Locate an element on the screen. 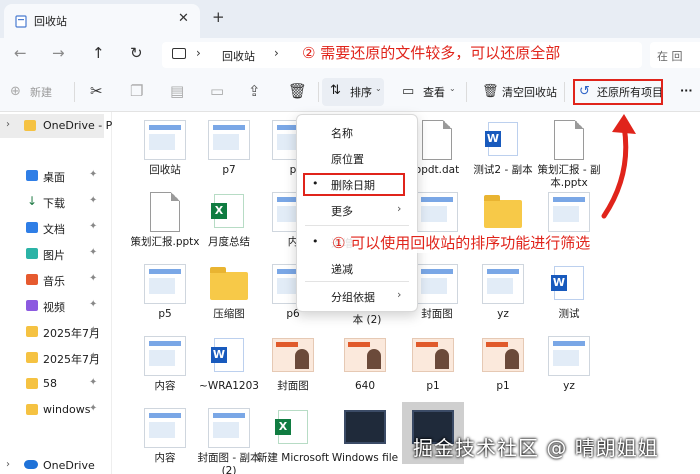  new-button: 新建 is located at coordinates (41, 92).